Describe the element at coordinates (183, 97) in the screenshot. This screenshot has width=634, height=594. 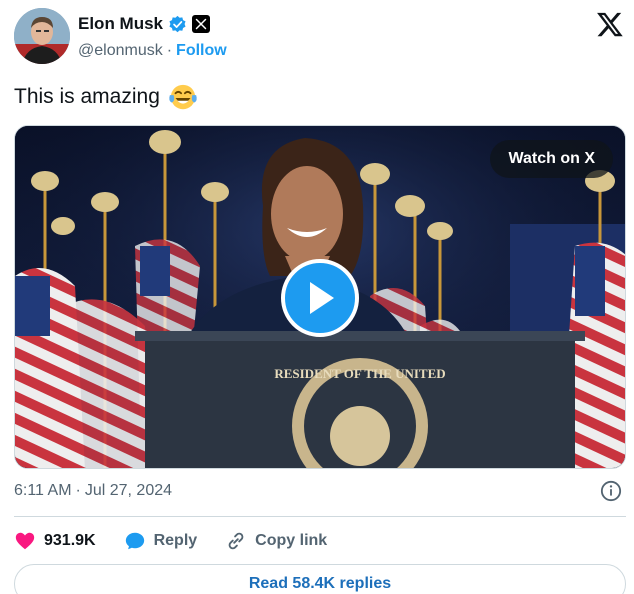
I see `tears-of-joy-emoji-icon` at that location.